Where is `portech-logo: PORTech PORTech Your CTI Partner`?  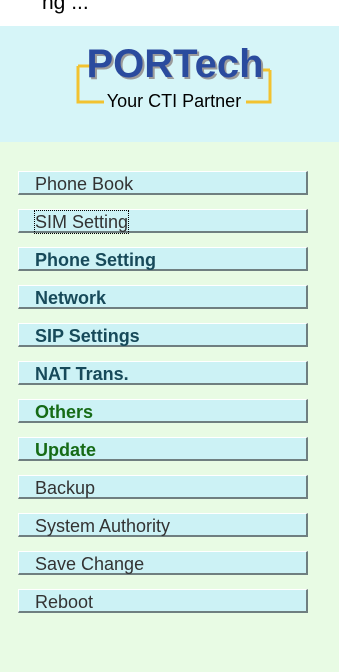 portech-logo: PORTech PORTech Your CTI Partner is located at coordinates (174, 76).